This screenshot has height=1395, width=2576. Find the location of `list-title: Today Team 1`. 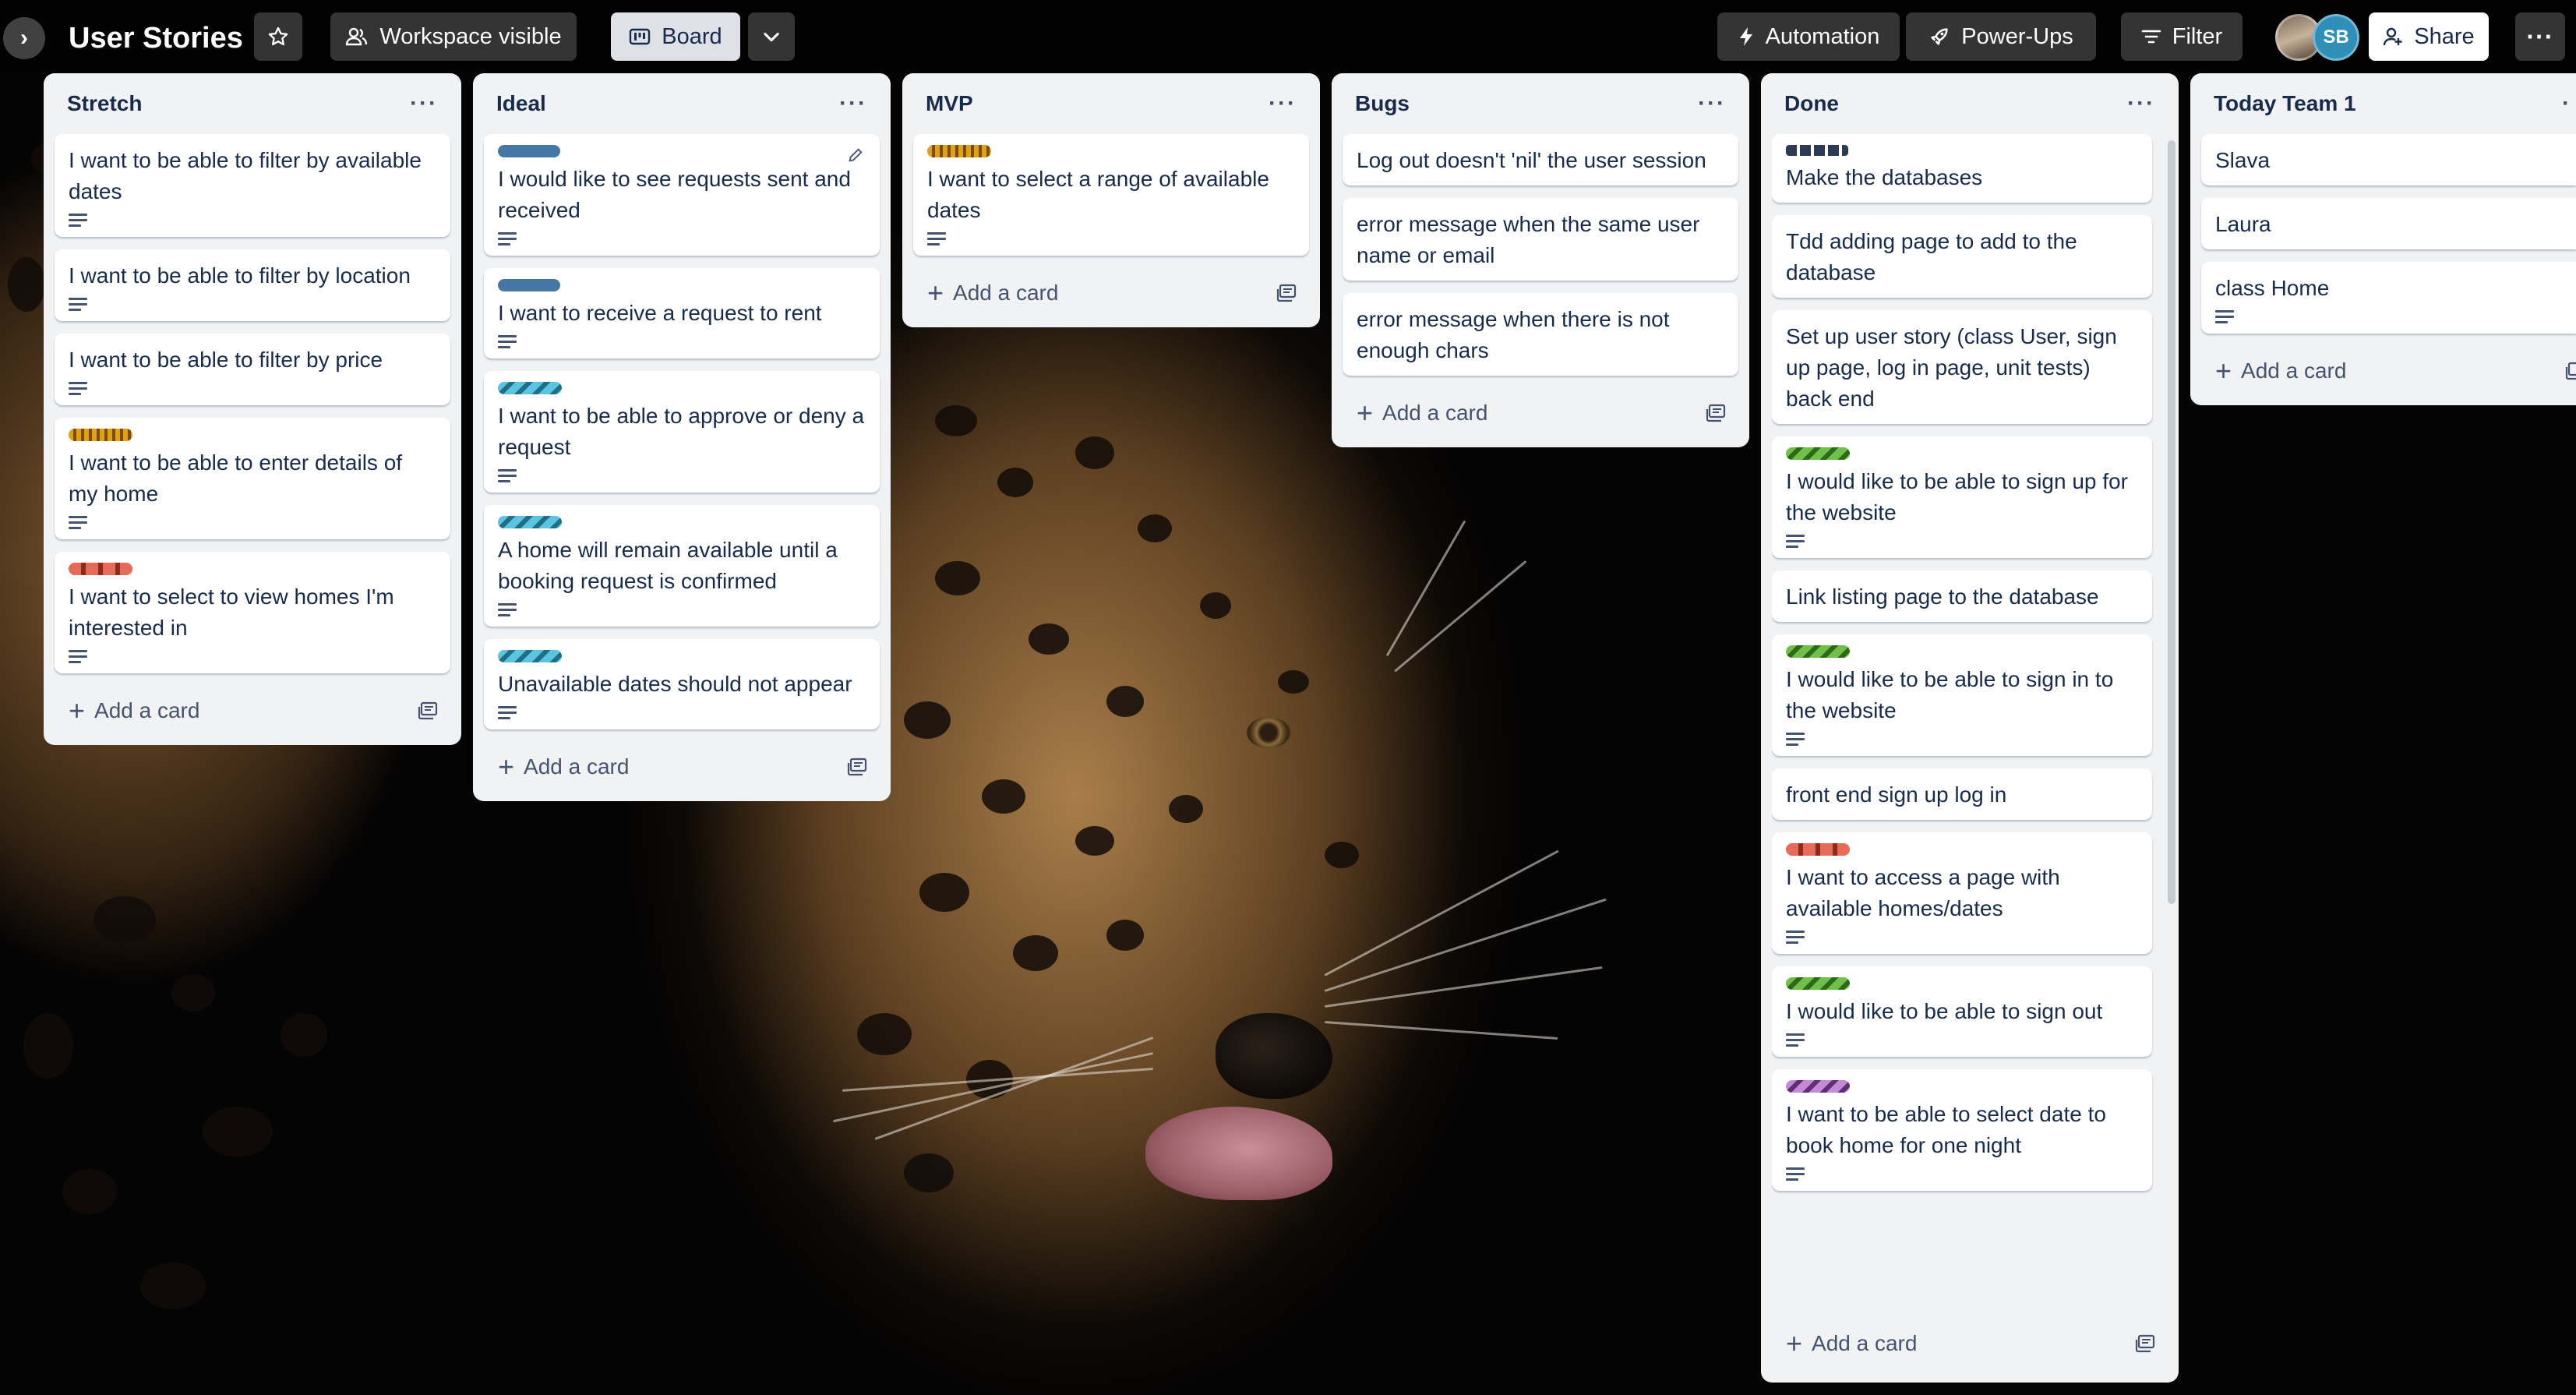

list-title: Today Team 1 is located at coordinates (2285, 103).